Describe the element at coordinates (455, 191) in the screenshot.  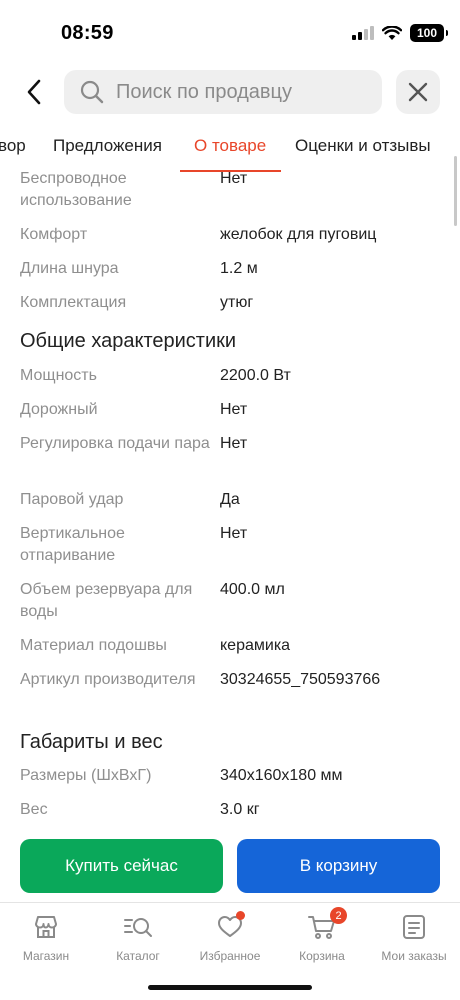
I see `scrollbar` at that location.